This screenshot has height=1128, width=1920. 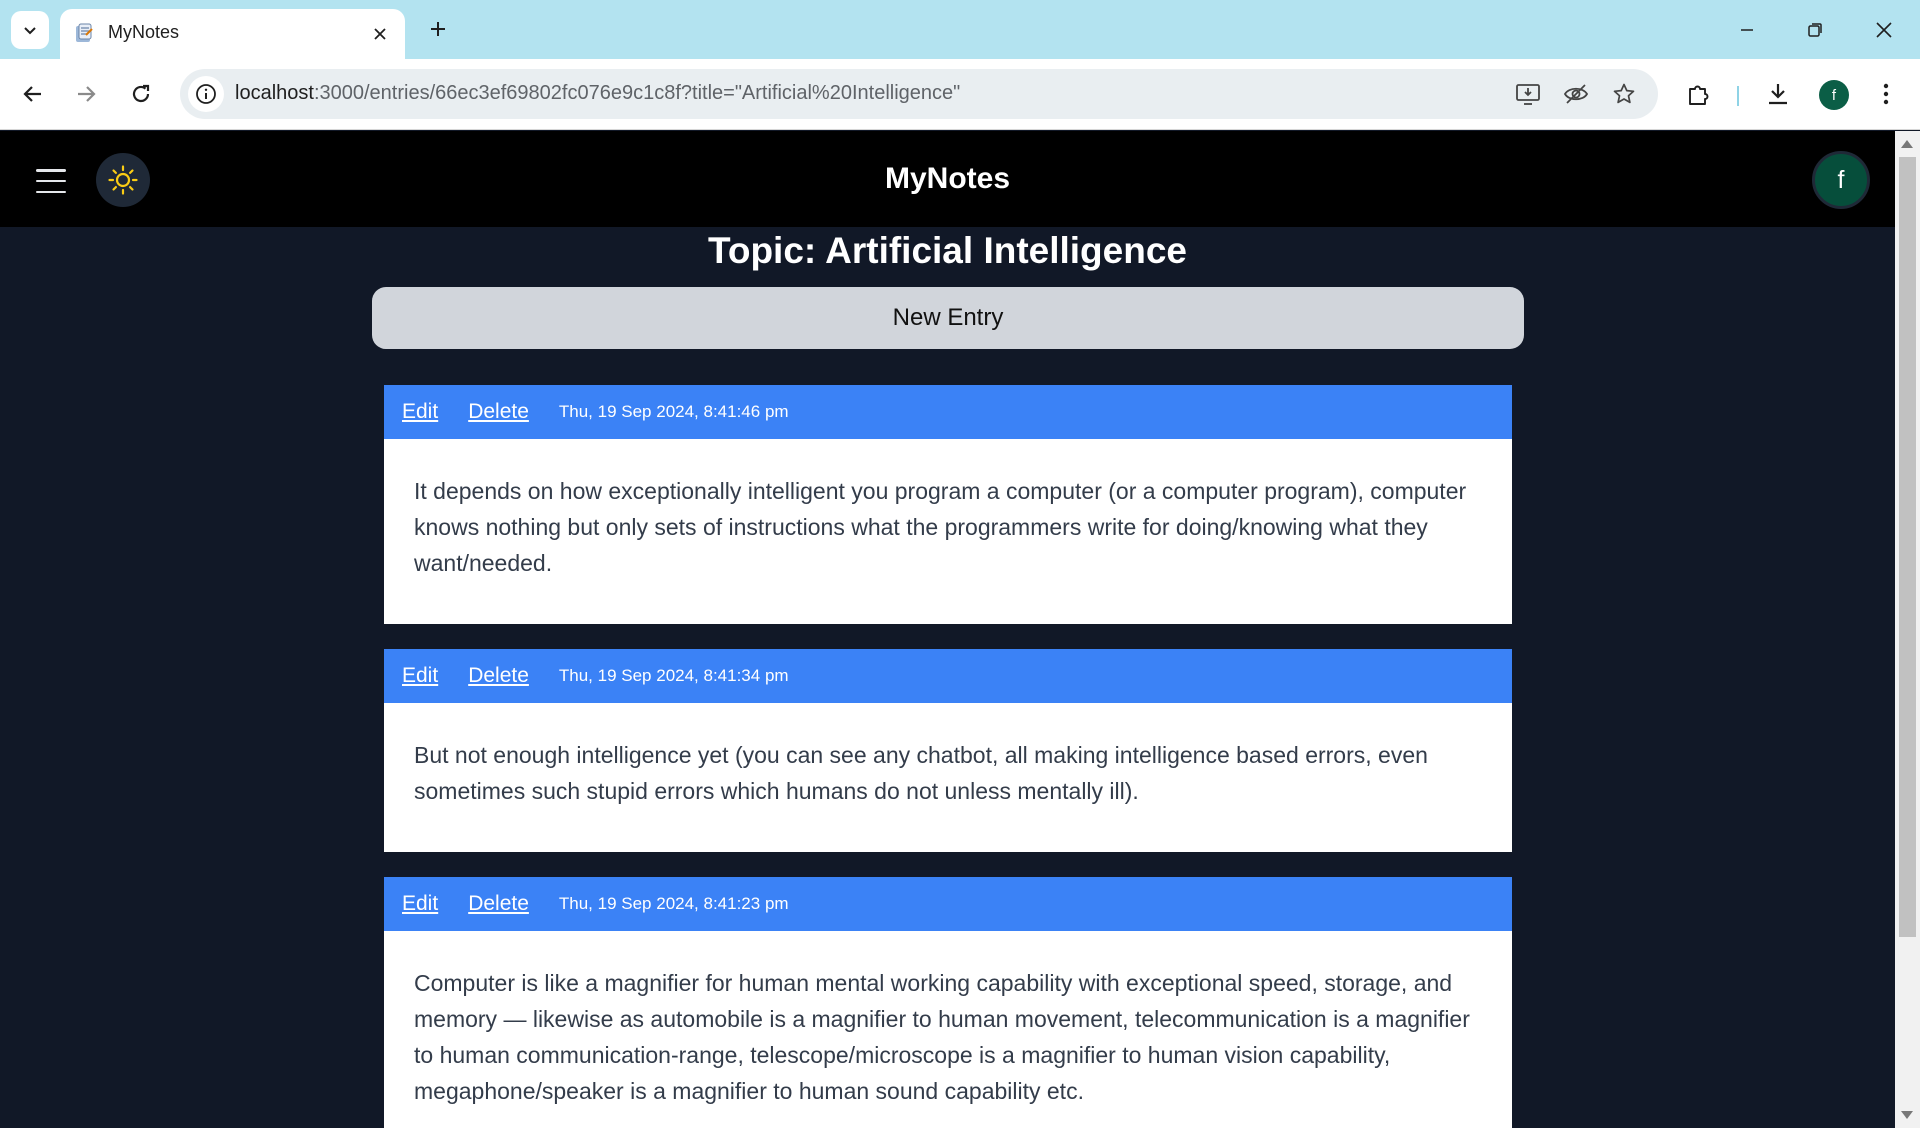 I want to click on reload-icon, so click(x=141, y=93).